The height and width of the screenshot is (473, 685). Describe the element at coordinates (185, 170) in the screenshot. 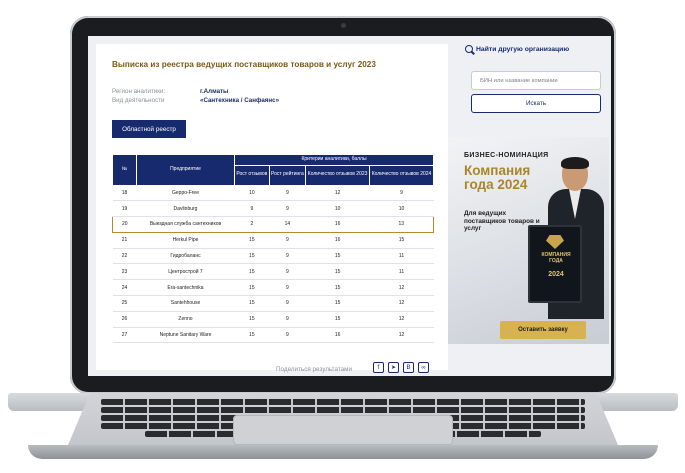

I see `col-header-company: Предприятие` at that location.